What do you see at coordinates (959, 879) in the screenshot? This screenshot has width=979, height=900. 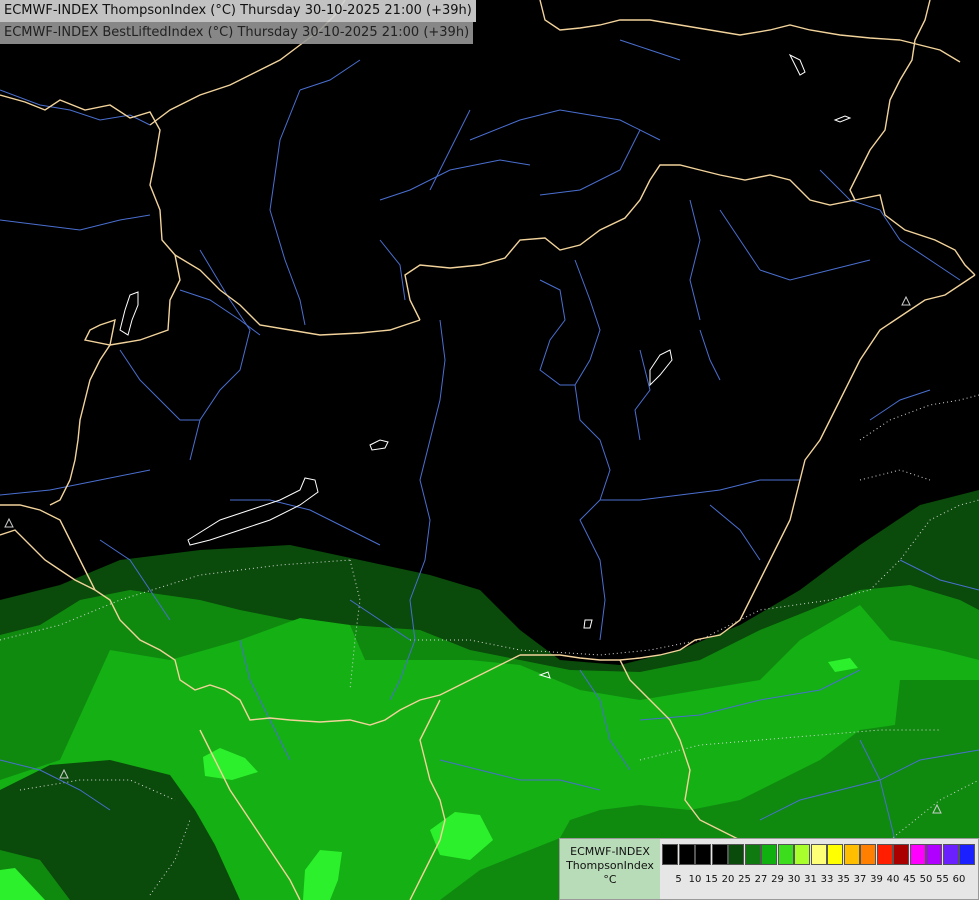 I see `legend-tick-label: 60` at bounding box center [959, 879].